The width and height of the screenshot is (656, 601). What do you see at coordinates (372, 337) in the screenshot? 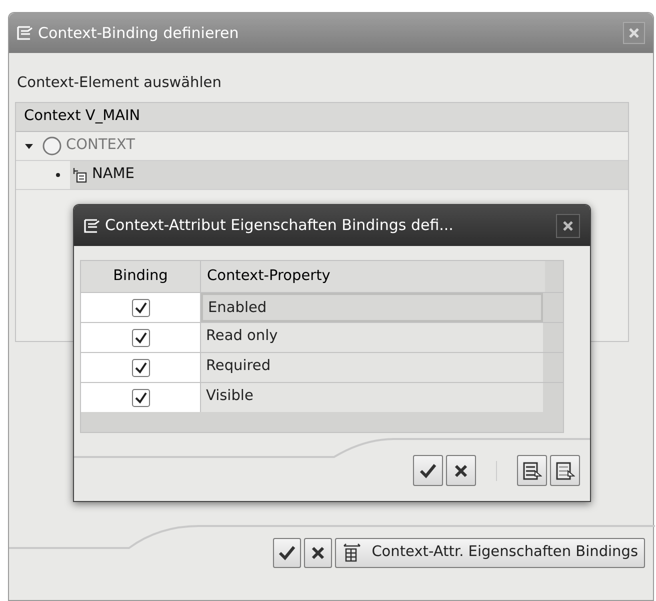
I see `table-cell: Read only` at bounding box center [372, 337].